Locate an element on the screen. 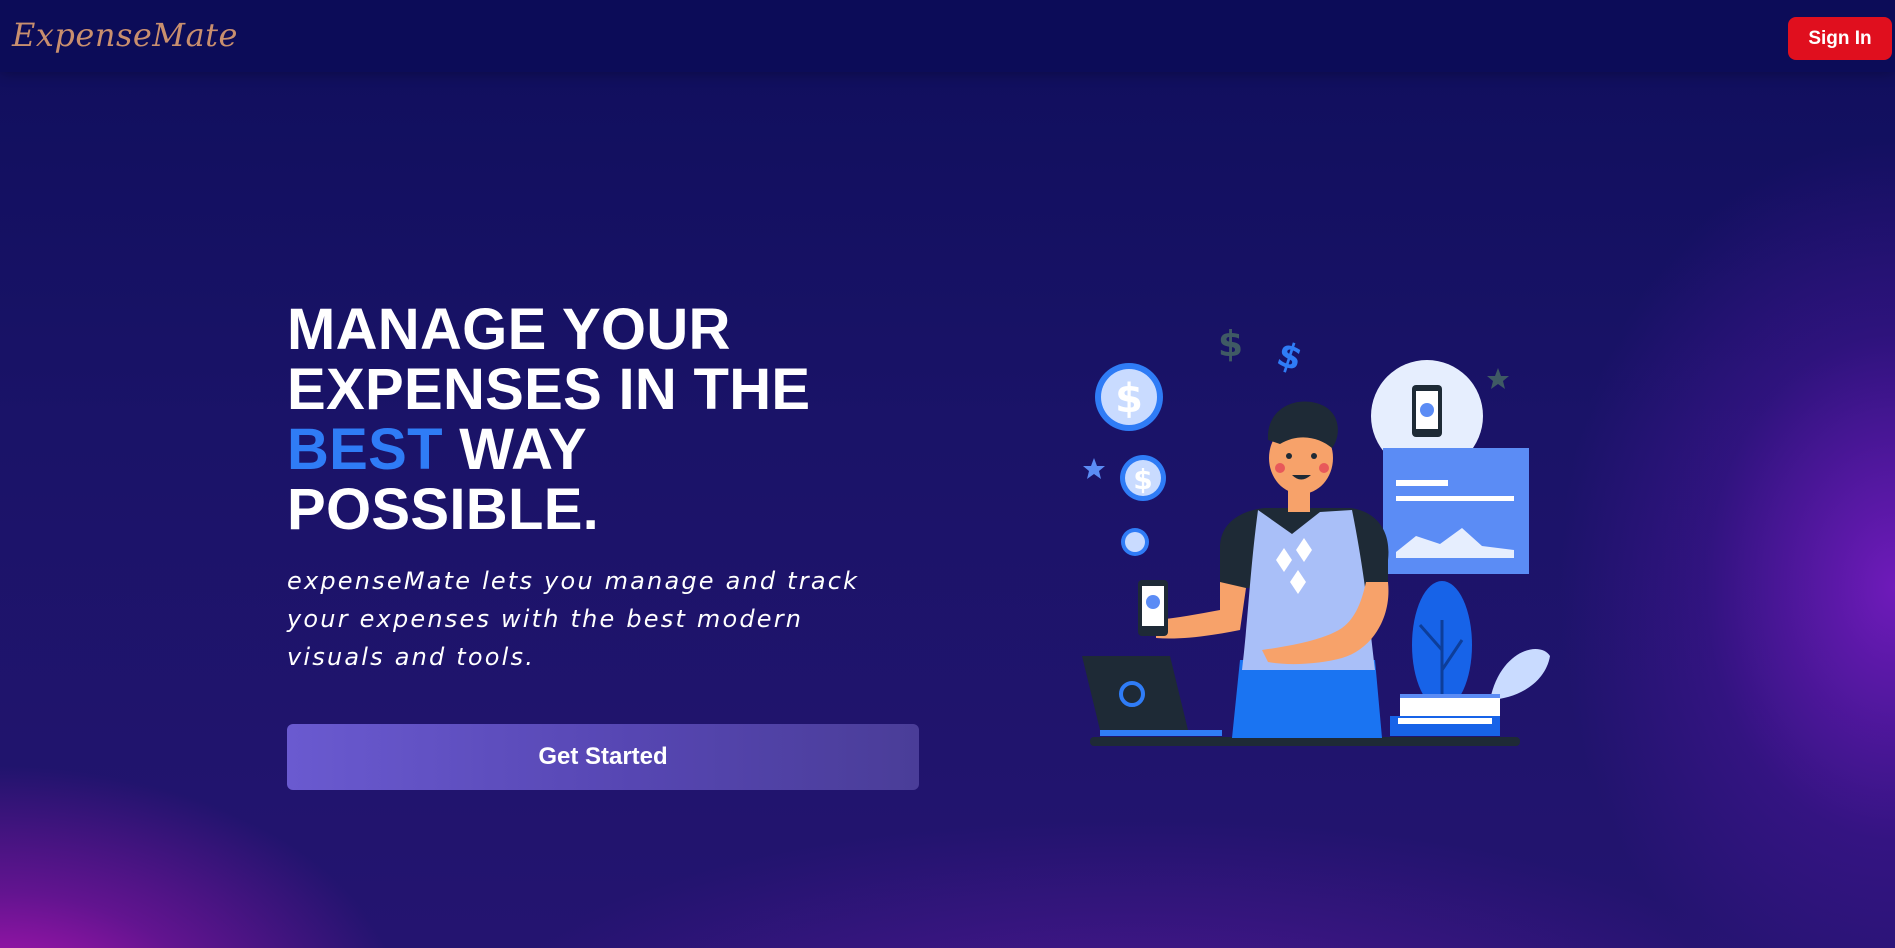  headline-line-2: EXPENSES IN THE is located at coordinates (549, 389).